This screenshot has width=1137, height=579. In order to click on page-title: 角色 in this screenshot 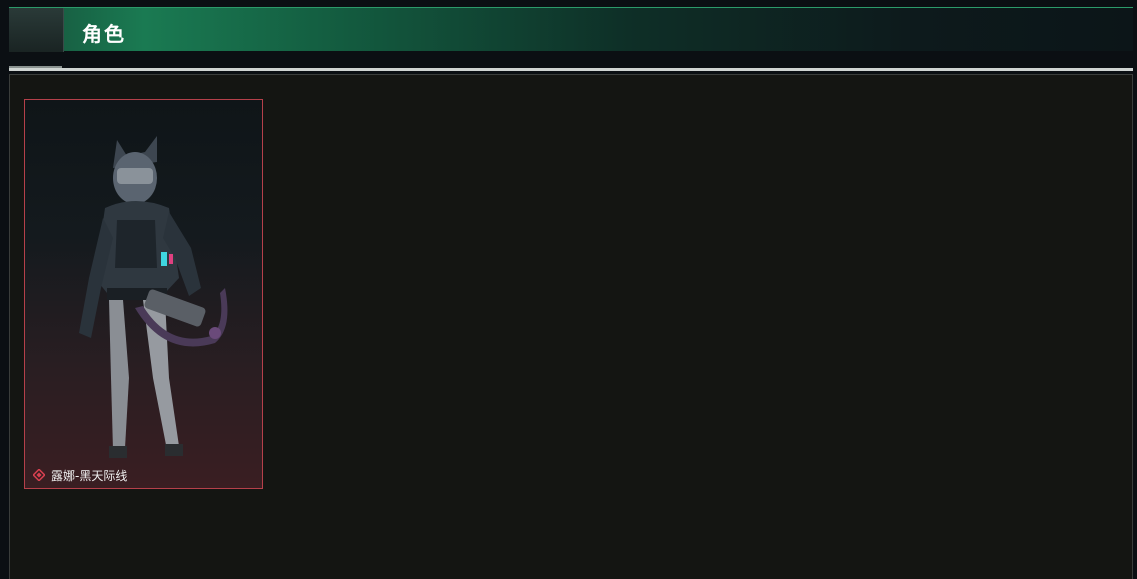, I will do `click(104, 34)`.